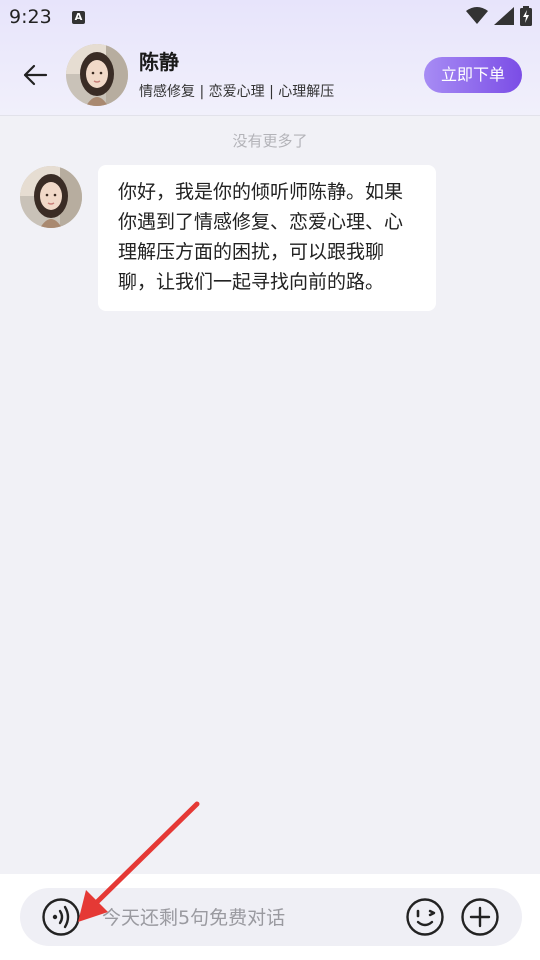 This screenshot has height=960, width=540. I want to click on order-now-button: 立即下单, so click(473, 75).